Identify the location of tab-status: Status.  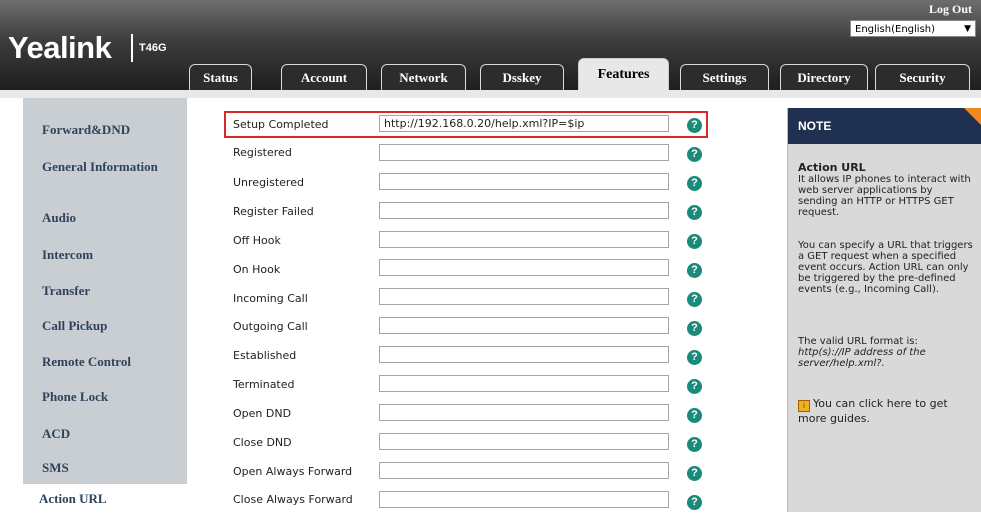
(220, 77).